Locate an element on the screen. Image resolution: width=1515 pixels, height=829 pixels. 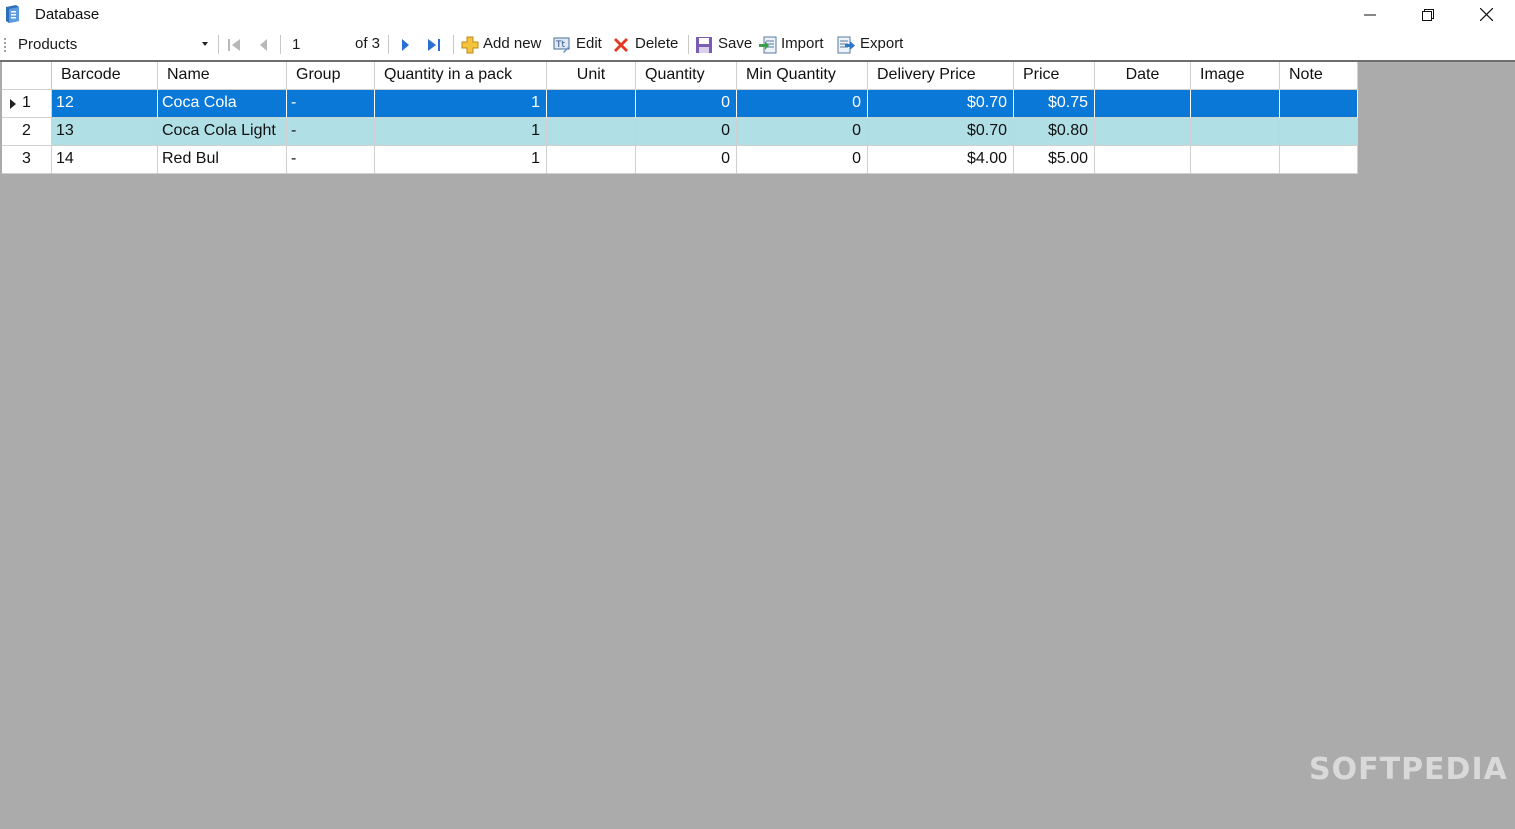
row-header: 1 is located at coordinates (27, 104).